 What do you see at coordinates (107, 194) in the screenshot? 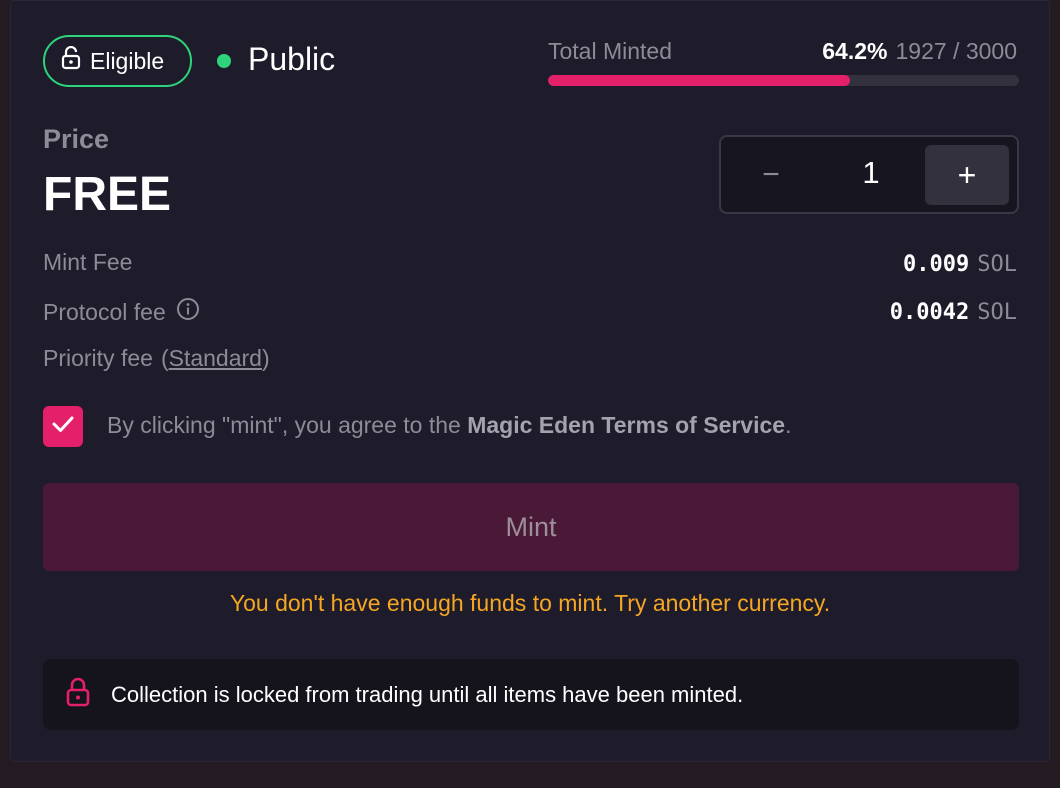
I see `price-value: FREE` at bounding box center [107, 194].